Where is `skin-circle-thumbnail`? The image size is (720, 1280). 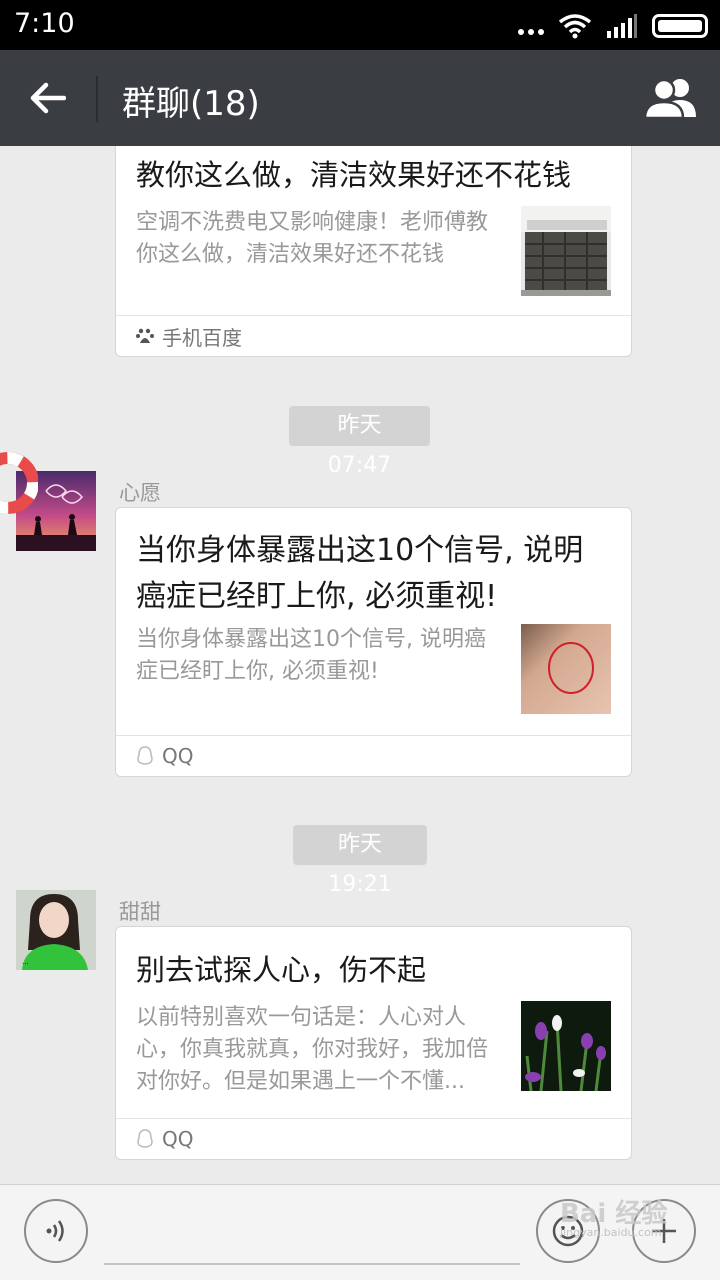
skin-circle-thumbnail is located at coordinates (566, 669).